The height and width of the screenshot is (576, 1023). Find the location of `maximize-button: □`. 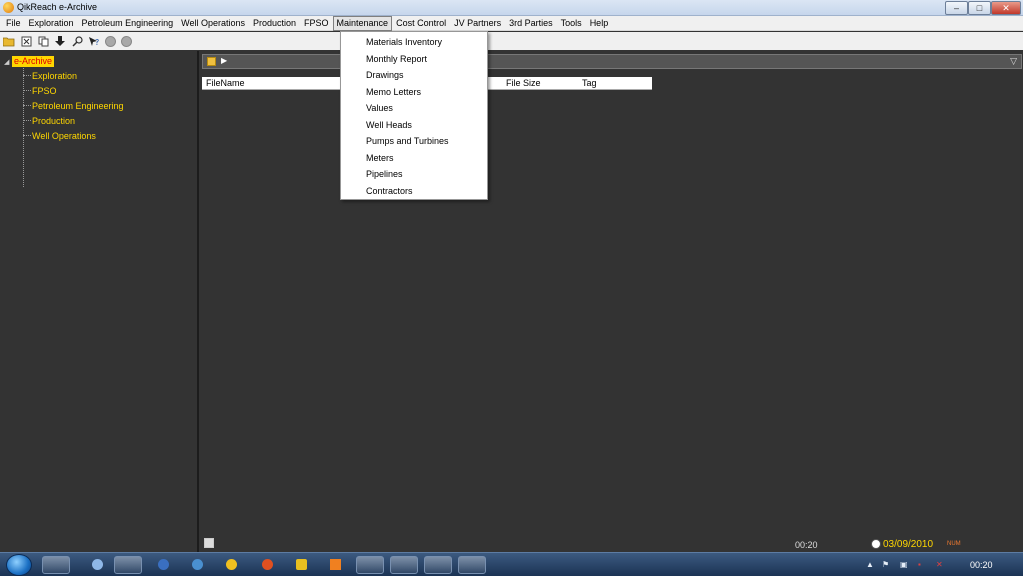

maximize-button: □ is located at coordinates (979, 8).